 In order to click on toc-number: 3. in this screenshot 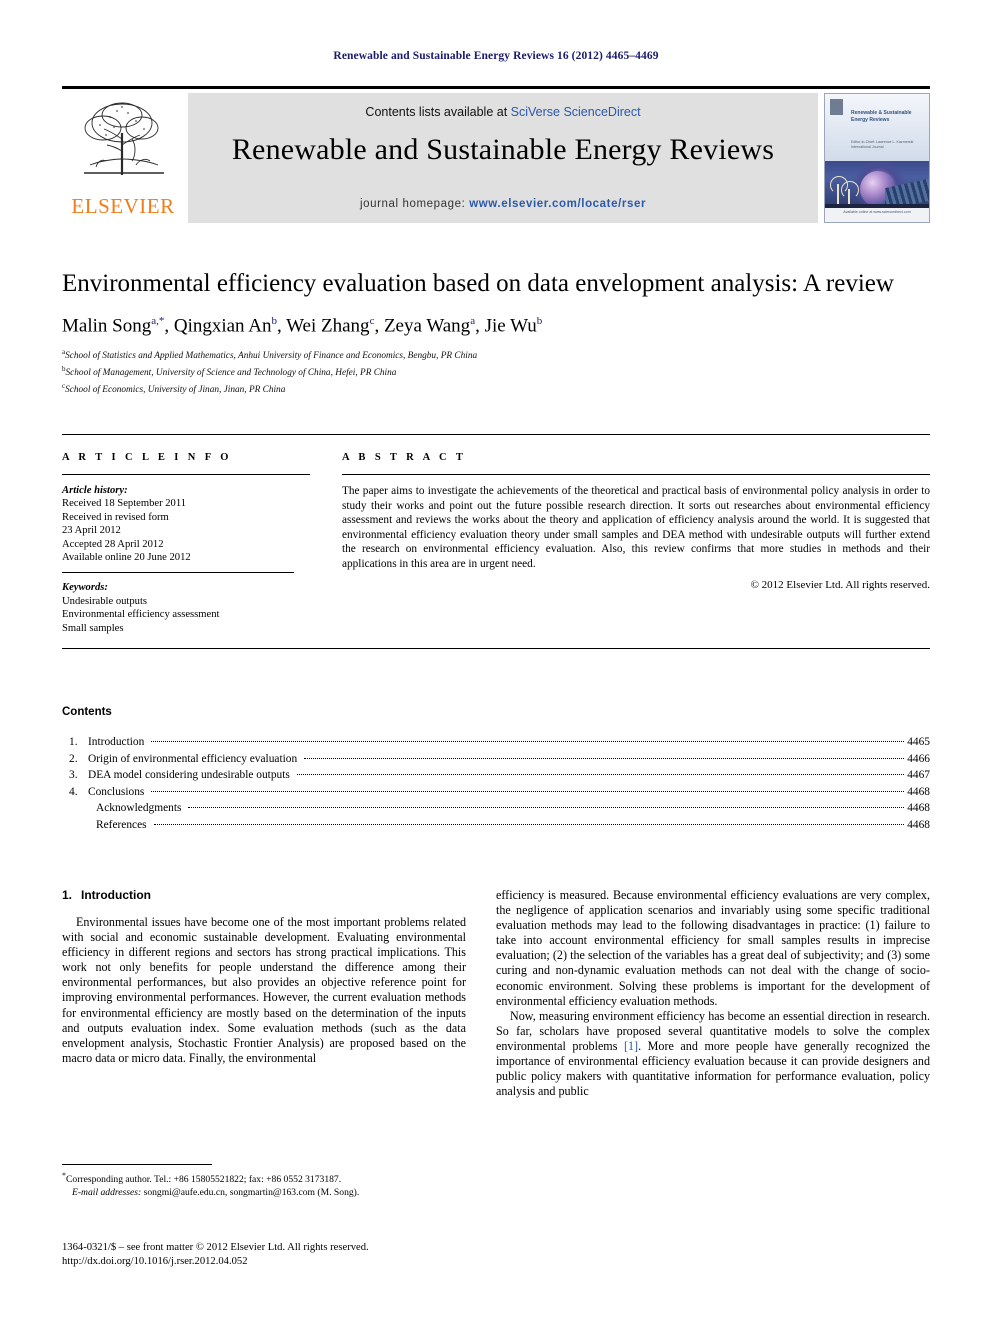, I will do `click(73, 775)`.